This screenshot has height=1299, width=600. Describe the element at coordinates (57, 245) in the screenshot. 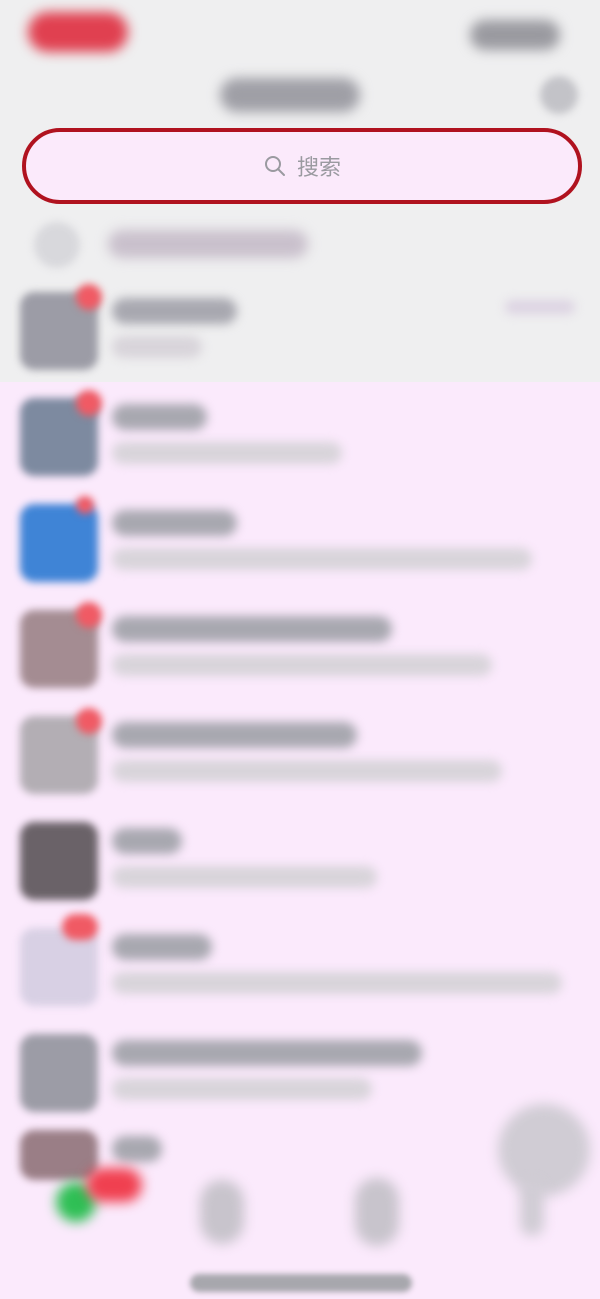

I see `subheader-icon` at that location.